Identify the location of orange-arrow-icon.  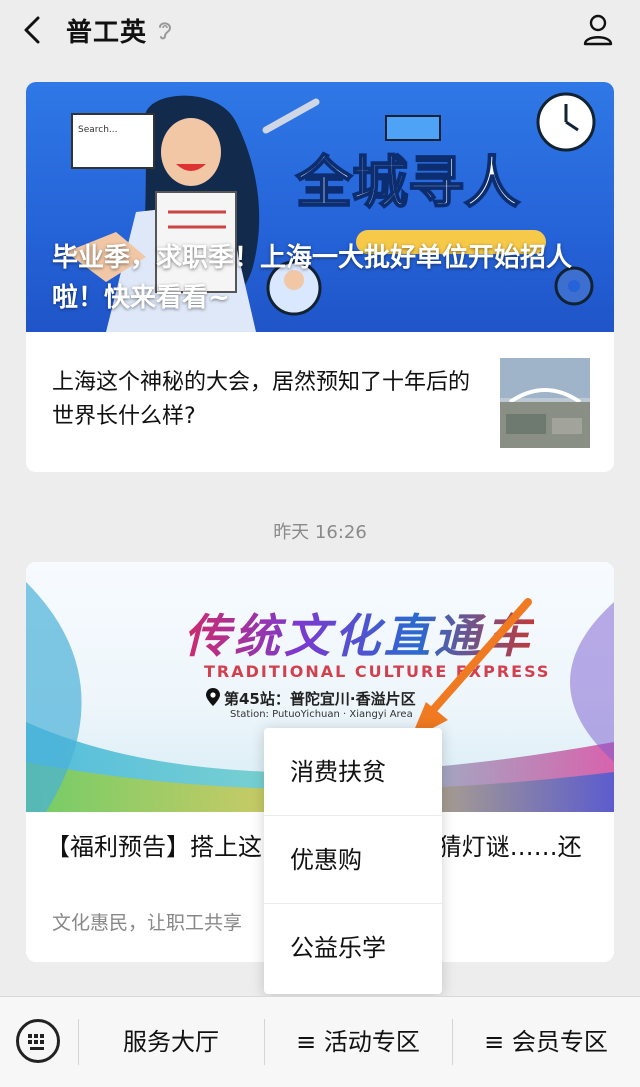
(471, 669).